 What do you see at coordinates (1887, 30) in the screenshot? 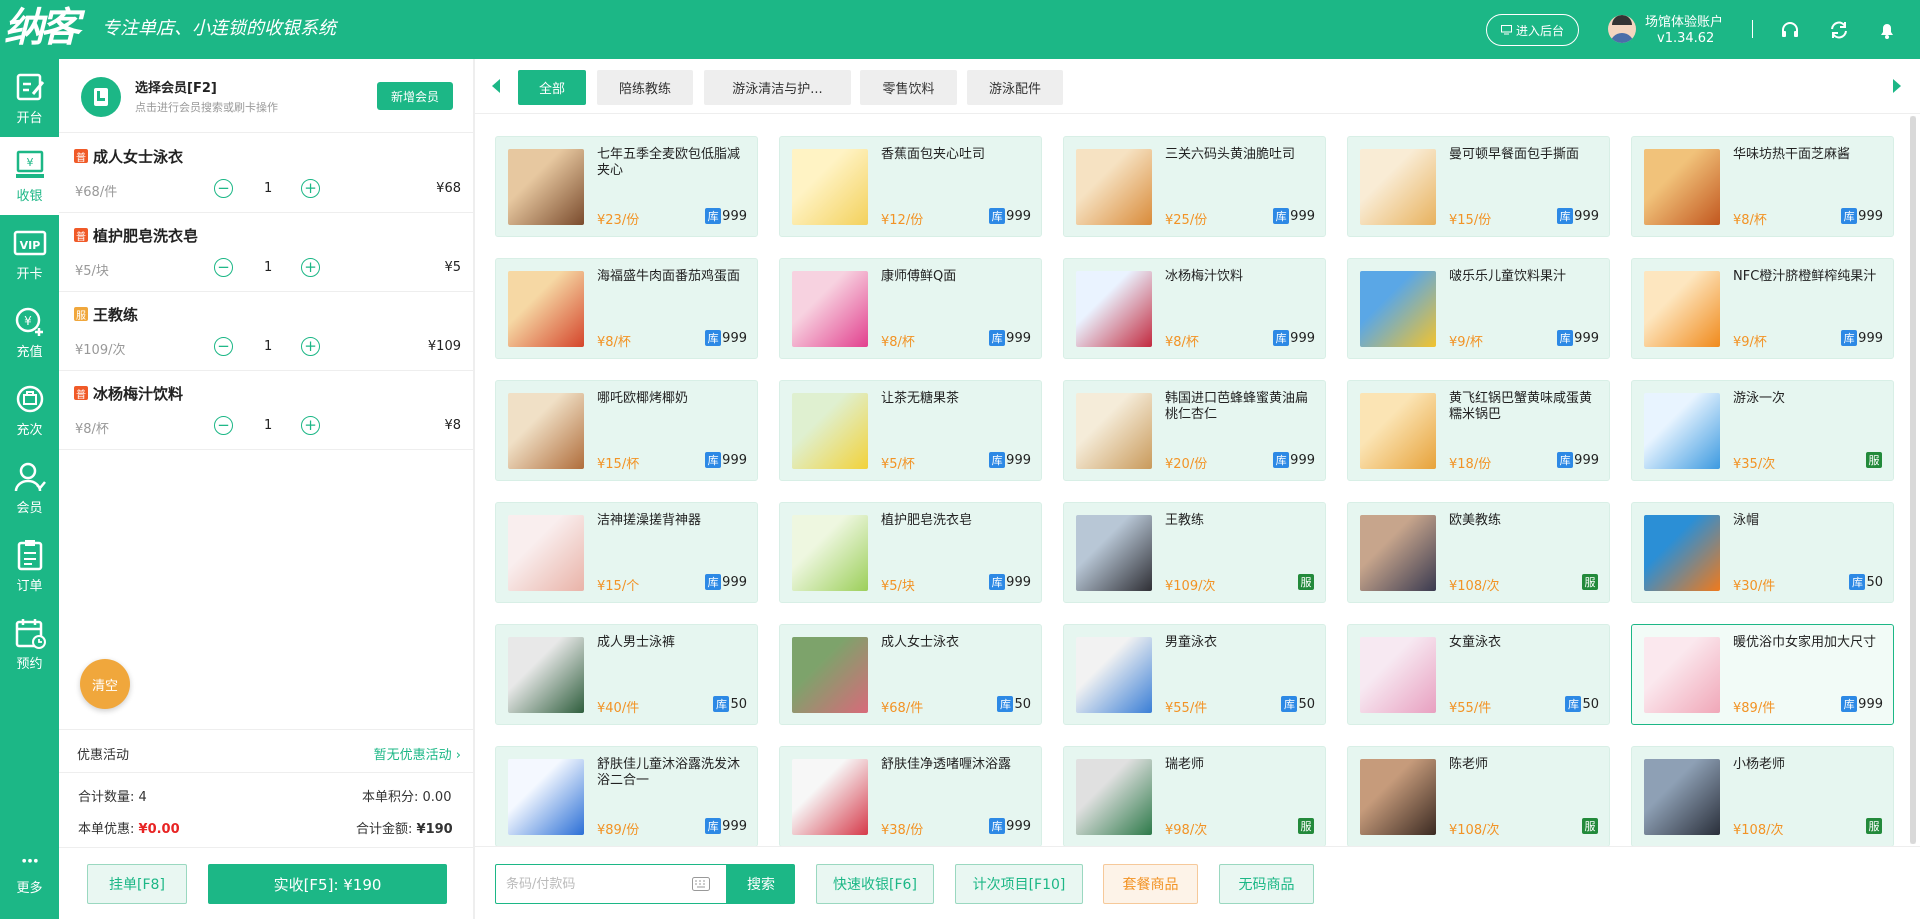
I see `bell-icon` at bounding box center [1887, 30].